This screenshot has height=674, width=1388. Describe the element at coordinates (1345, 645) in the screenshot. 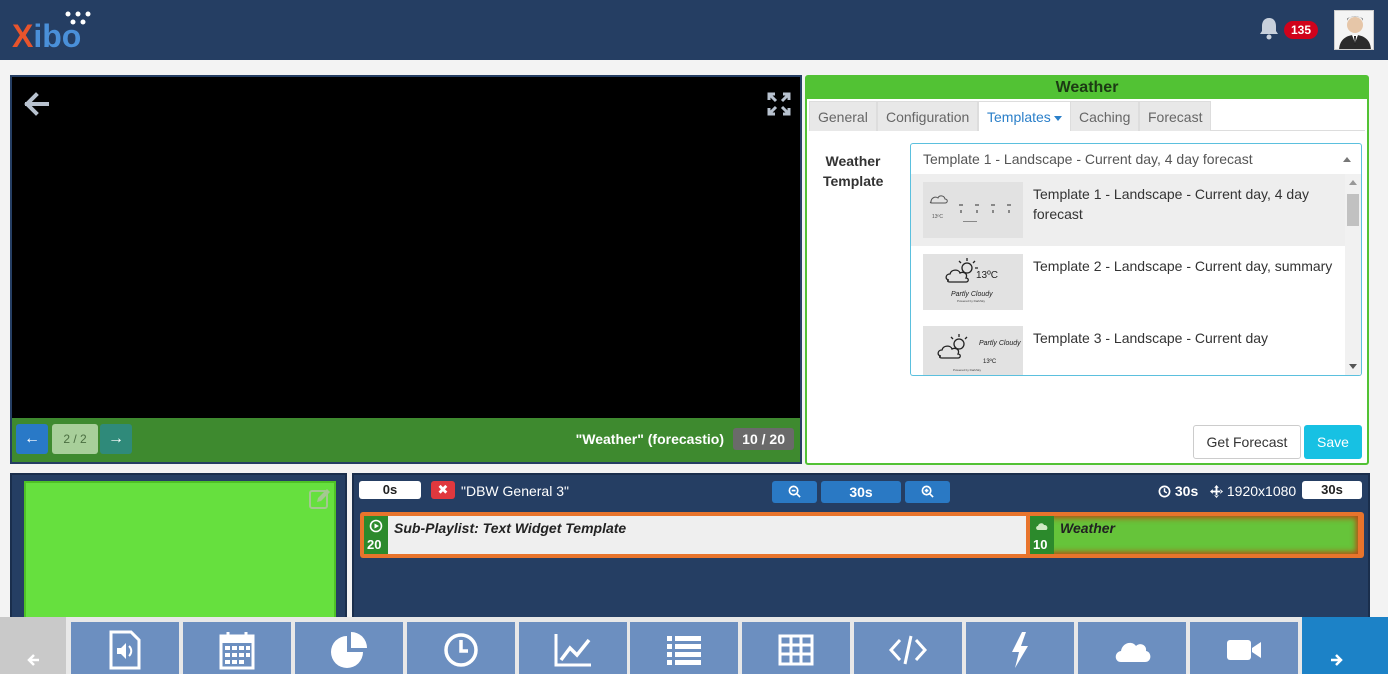

I see `toolbar-scroll-right` at that location.